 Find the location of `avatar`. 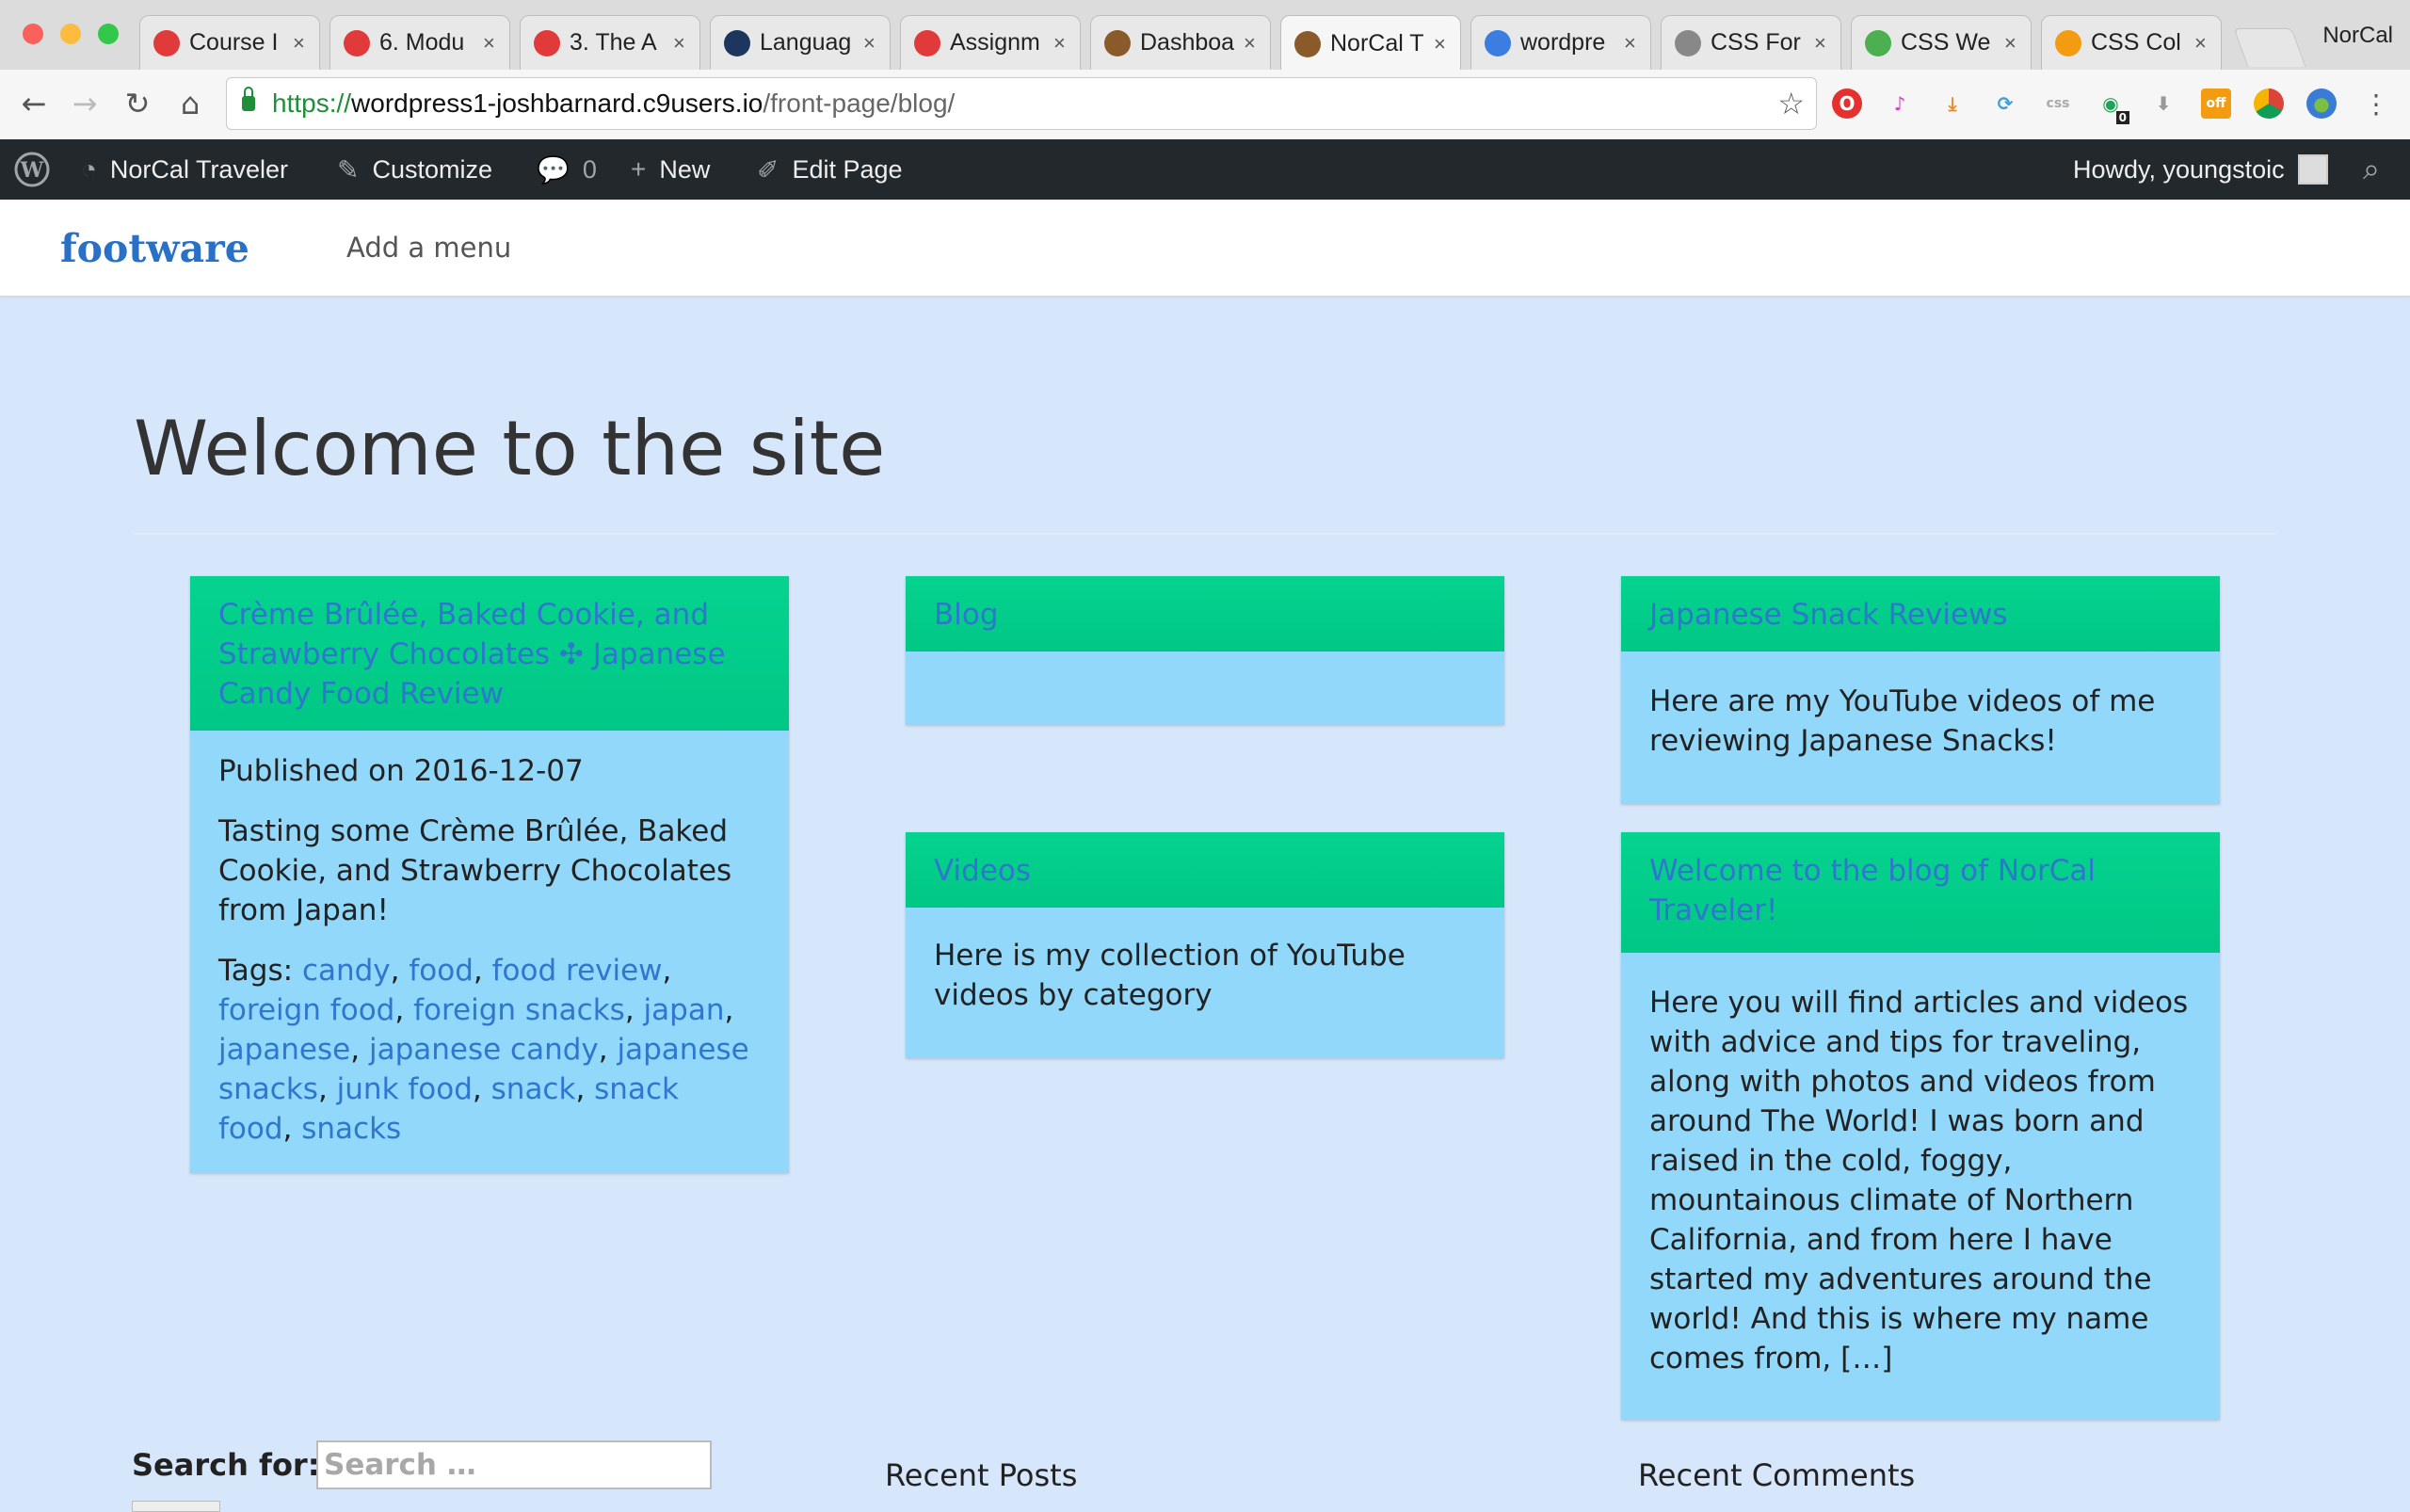

avatar is located at coordinates (2312, 169).